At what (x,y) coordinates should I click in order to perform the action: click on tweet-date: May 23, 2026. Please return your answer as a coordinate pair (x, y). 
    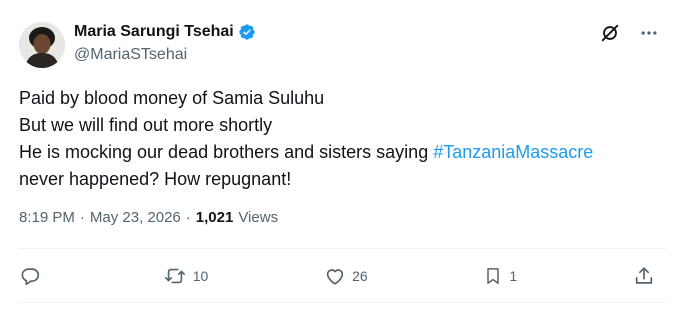
    Looking at the image, I should click on (135, 217).